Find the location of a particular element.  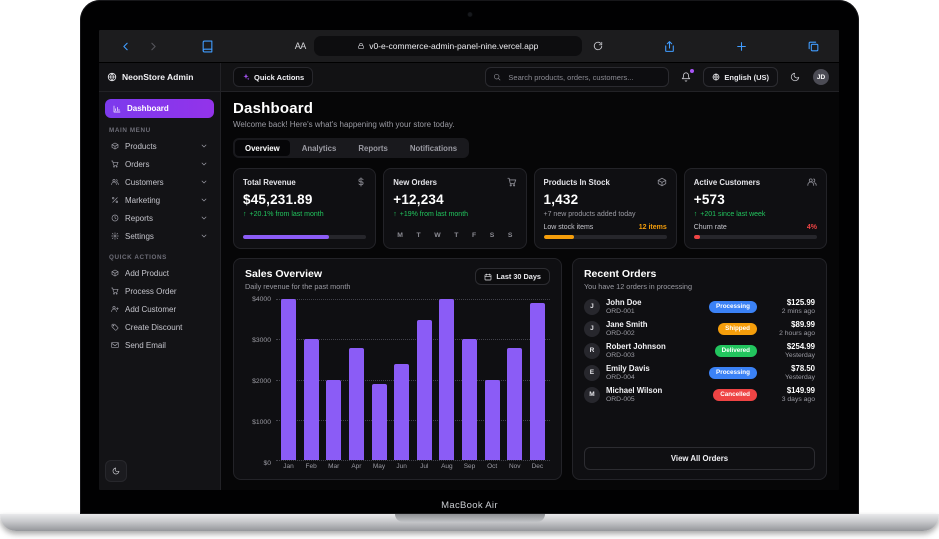

progress-fill is located at coordinates (286, 237).